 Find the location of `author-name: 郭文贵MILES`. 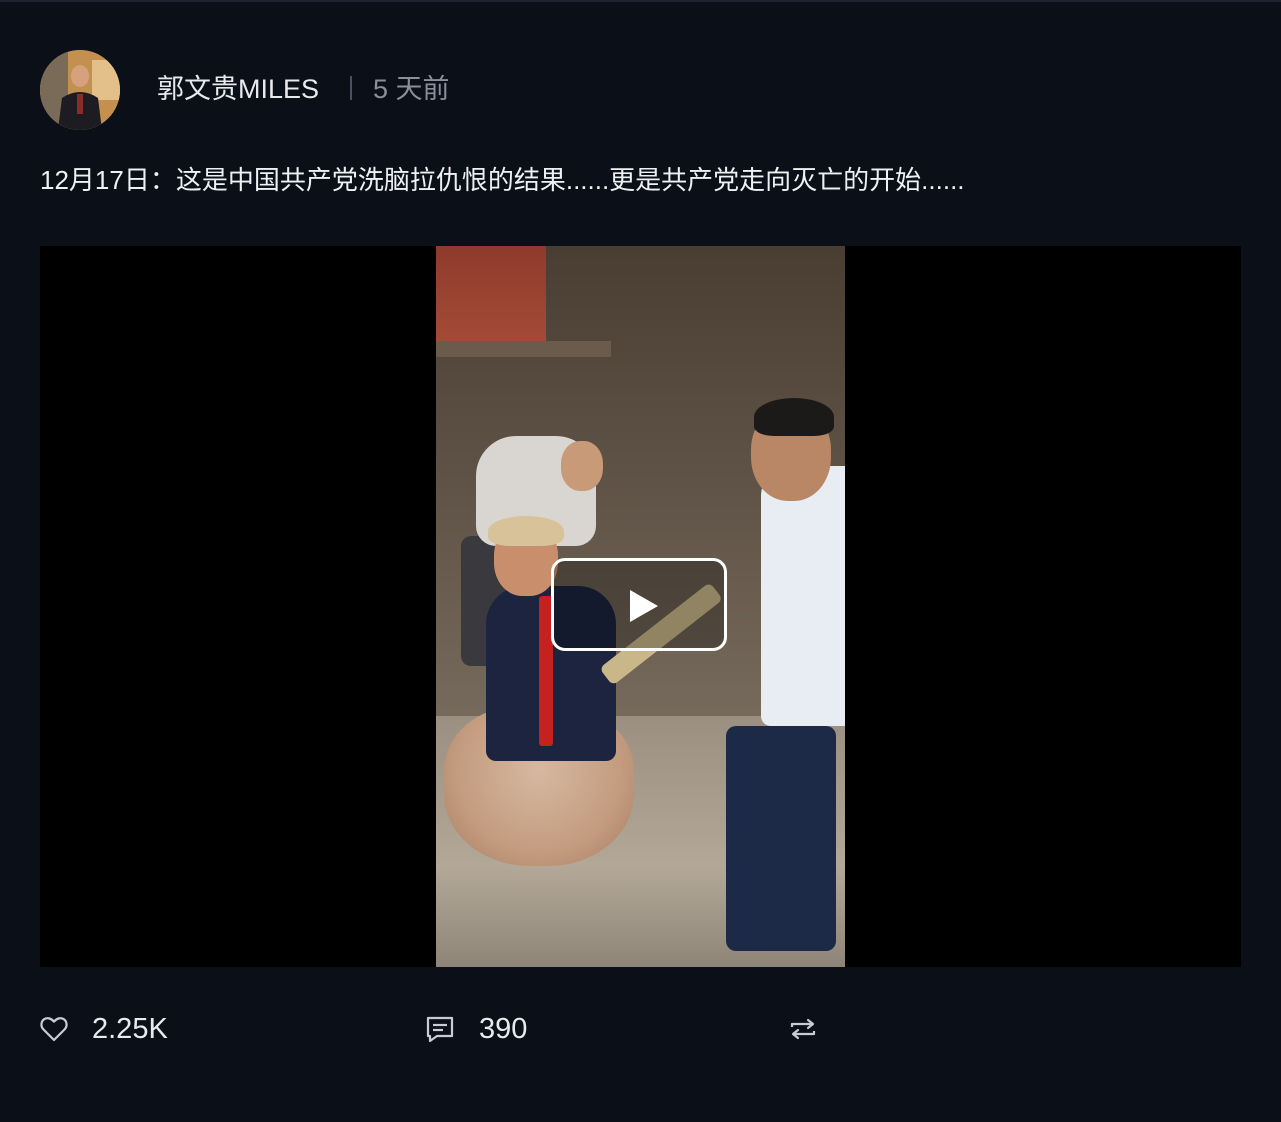

author-name: 郭文贵MILES is located at coordinates (238, 89).